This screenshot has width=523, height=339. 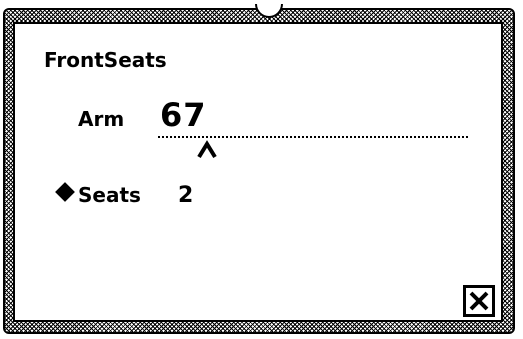 What do you see at coordinates (207, 149) in the screenshot?
I see `insertion-caret-icon` at bounding box center [207, 149].